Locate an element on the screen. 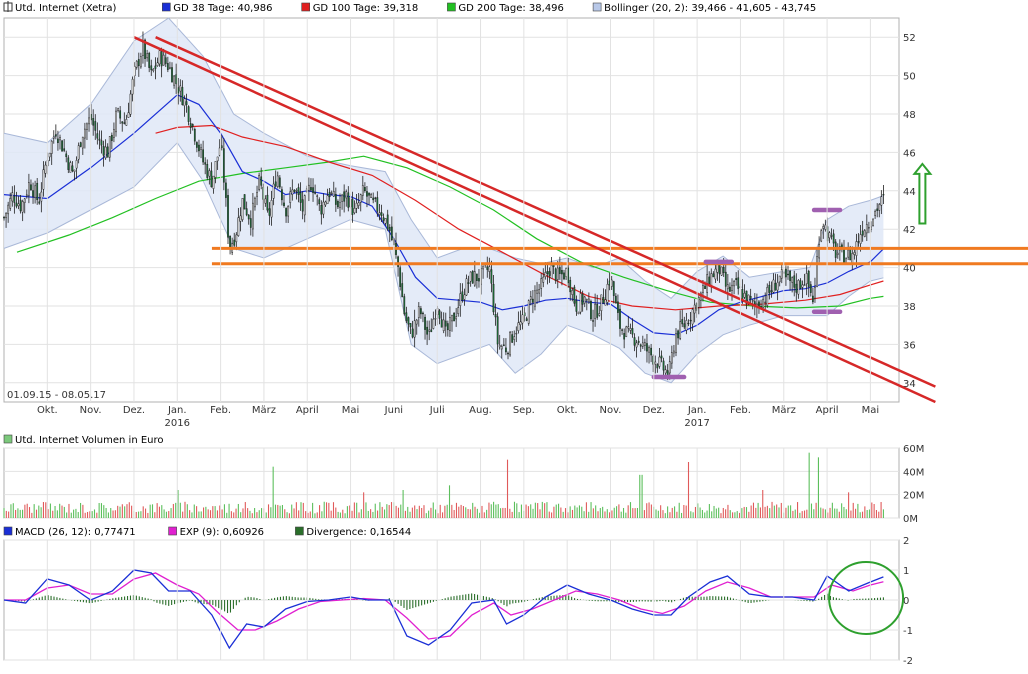  x-tick-year: 2017 is located at coordinates (696, 423).